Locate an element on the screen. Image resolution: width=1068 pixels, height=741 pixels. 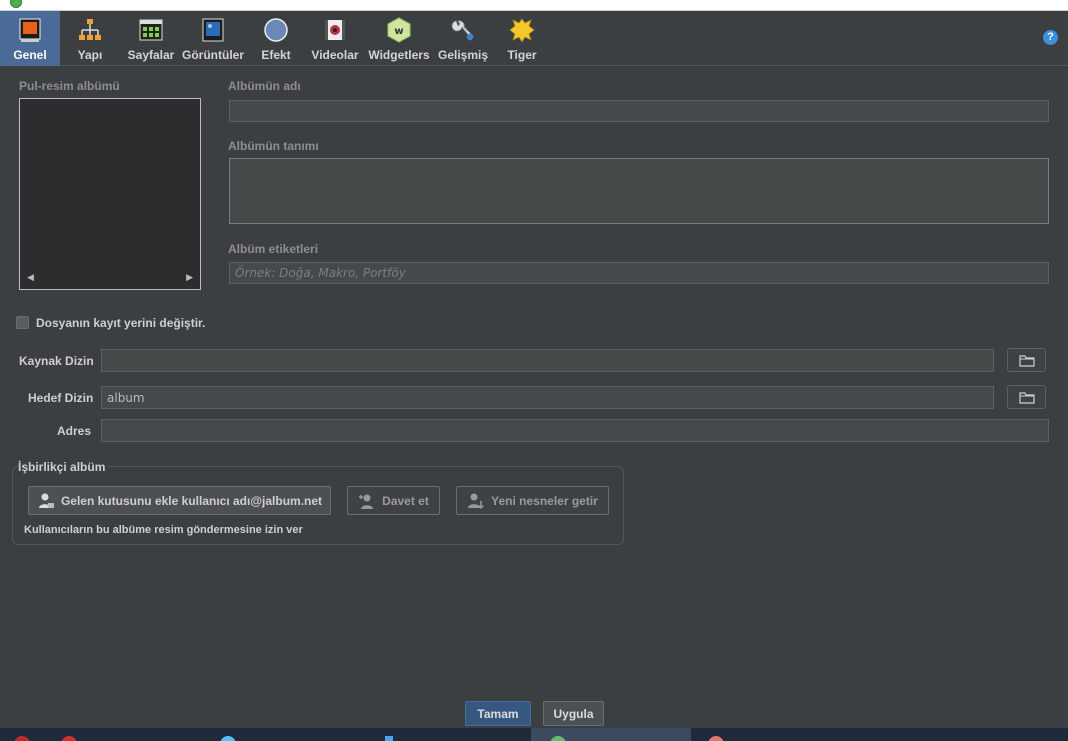
wrench-icon is located at coordinates (462, 30).